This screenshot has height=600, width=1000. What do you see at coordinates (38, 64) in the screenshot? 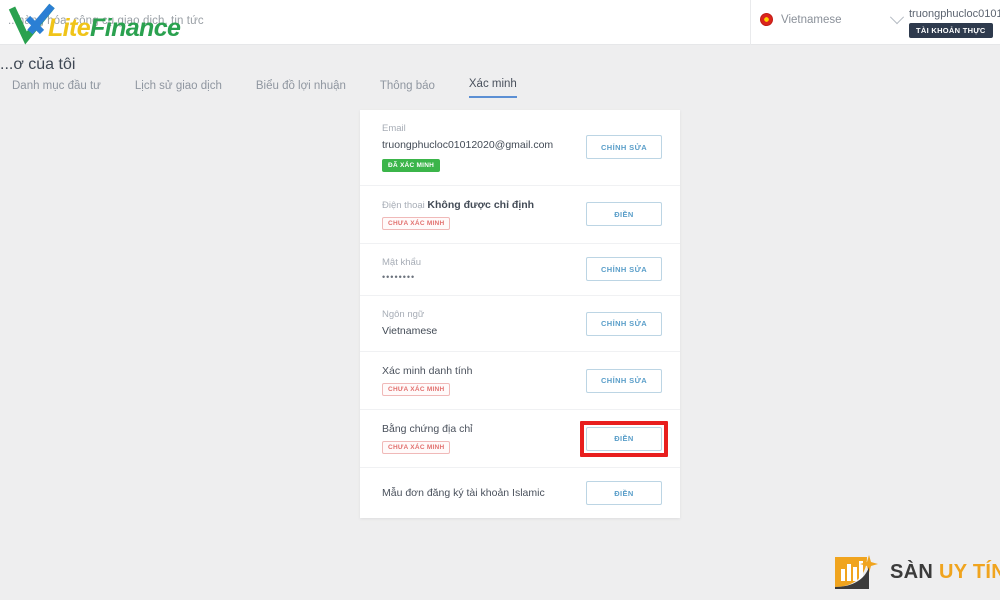
I see `page-title: ...ơ của tôi` at bounding box center [38, 64].